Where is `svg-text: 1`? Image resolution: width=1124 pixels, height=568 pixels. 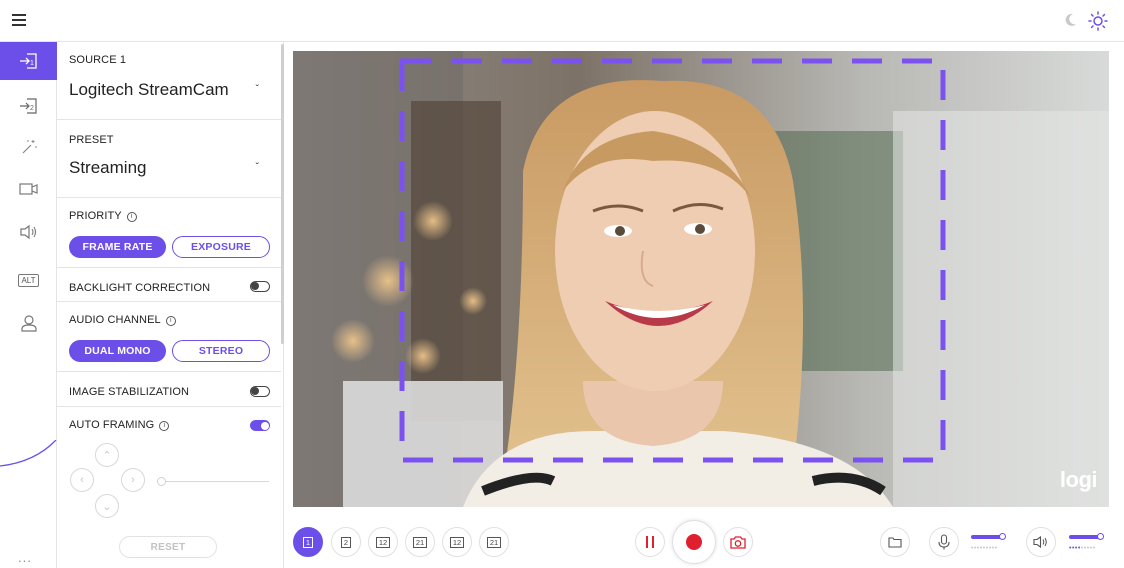
svg-text: 1 is located at coordinates (32, 63).